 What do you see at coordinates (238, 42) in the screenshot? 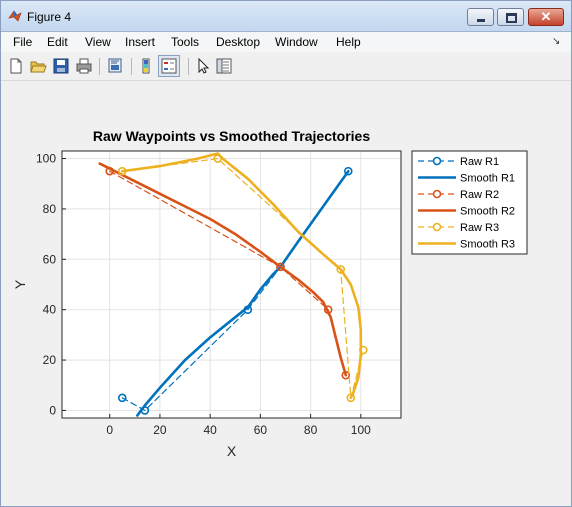
I see `menu-desktop: Desktop` at bounding box center [238, 42].